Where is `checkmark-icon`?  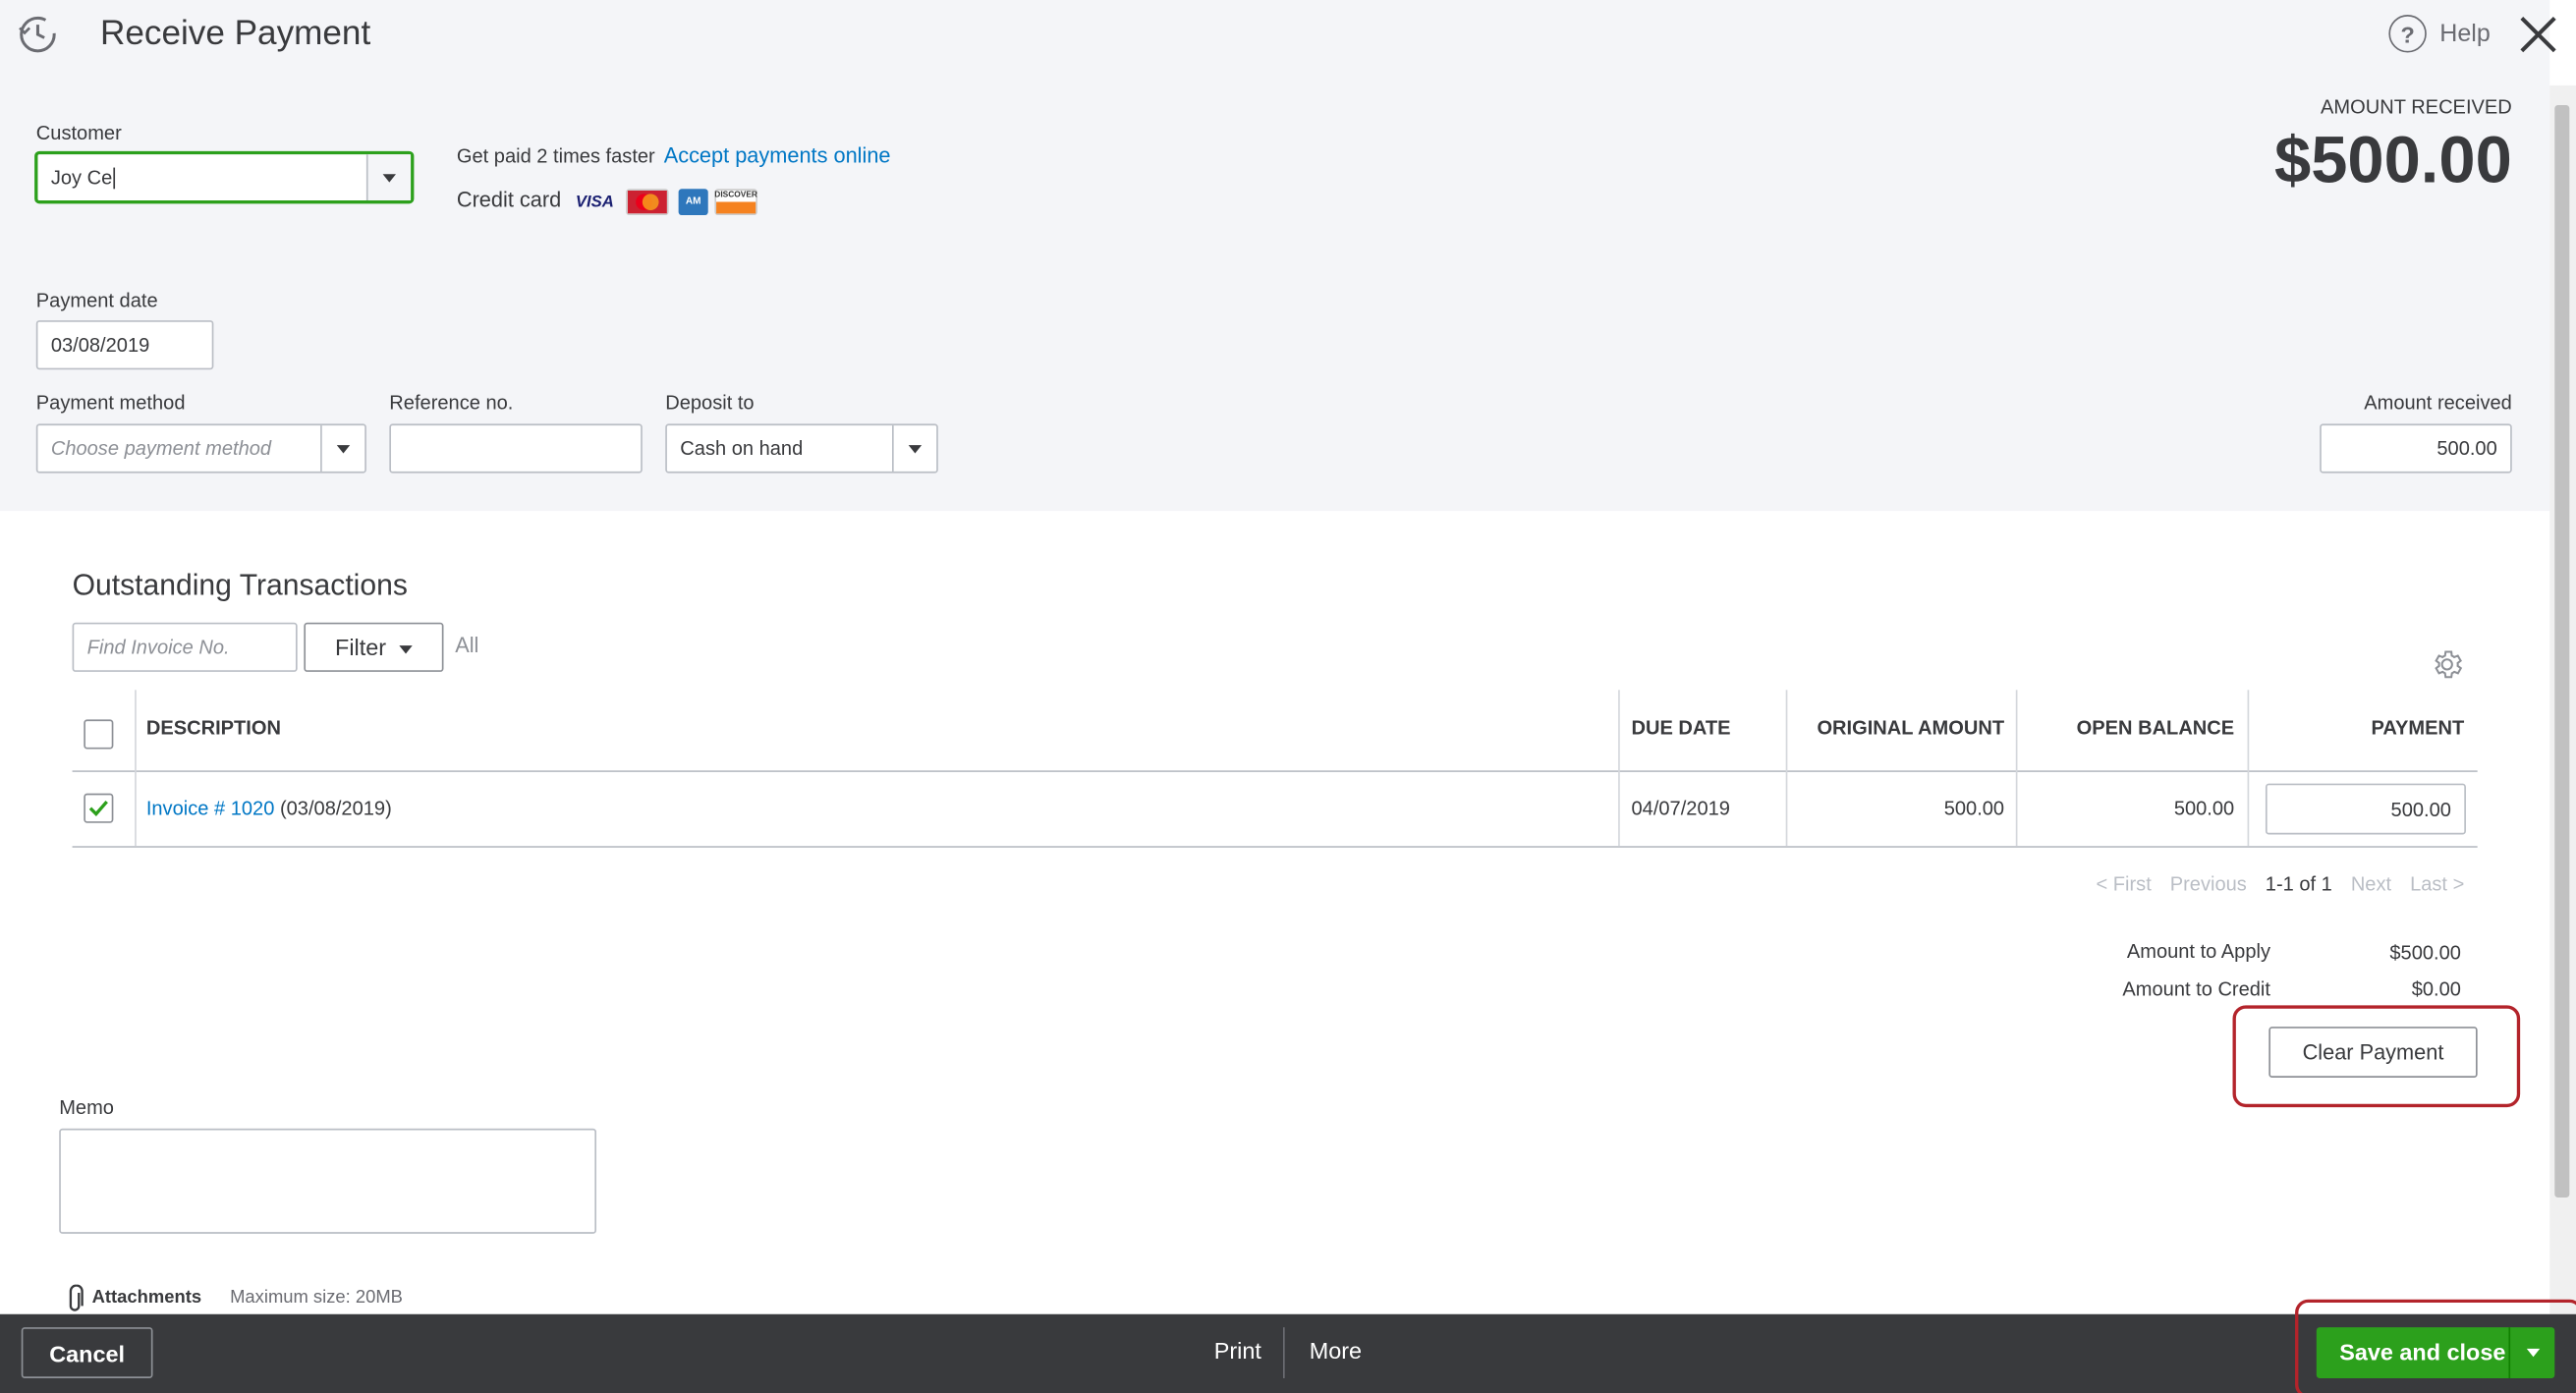
checkmark-icon is located at coordinates (98, 808).